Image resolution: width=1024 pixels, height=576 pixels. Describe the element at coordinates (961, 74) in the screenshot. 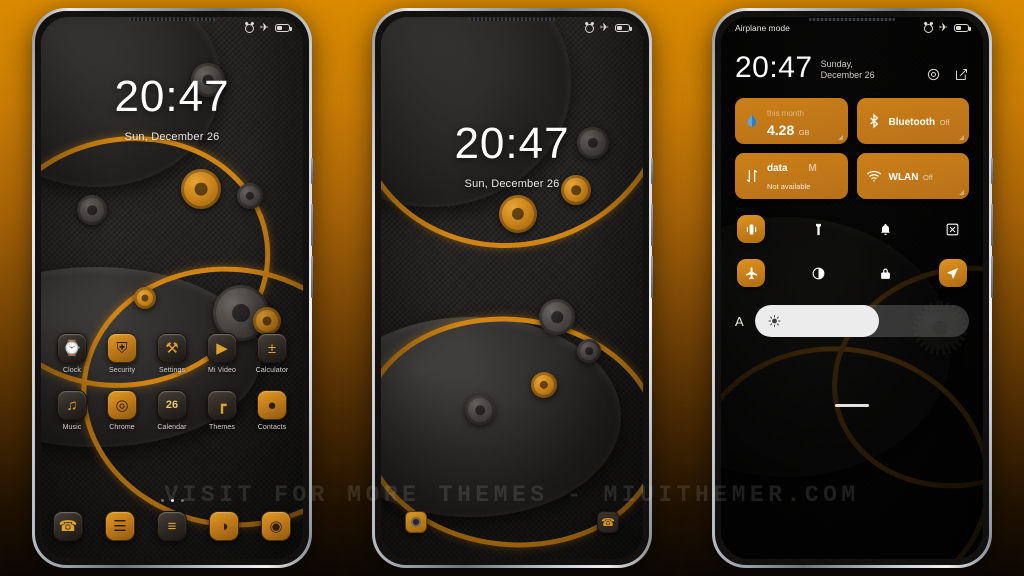

I see `edit-icon` at that location.